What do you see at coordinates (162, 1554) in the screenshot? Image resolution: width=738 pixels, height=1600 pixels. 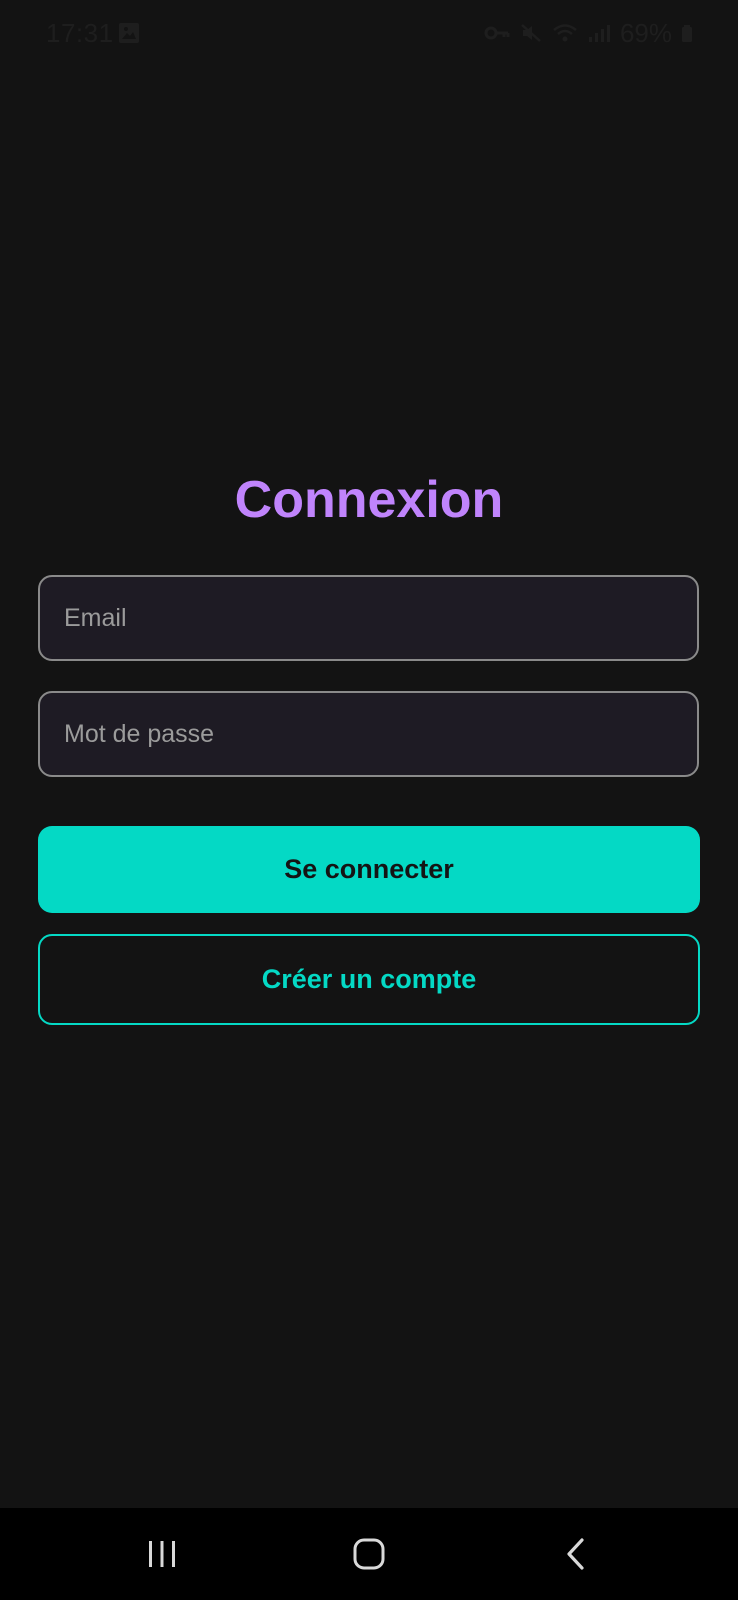 I see `recents-icon` at bounding box center [162, 1554].